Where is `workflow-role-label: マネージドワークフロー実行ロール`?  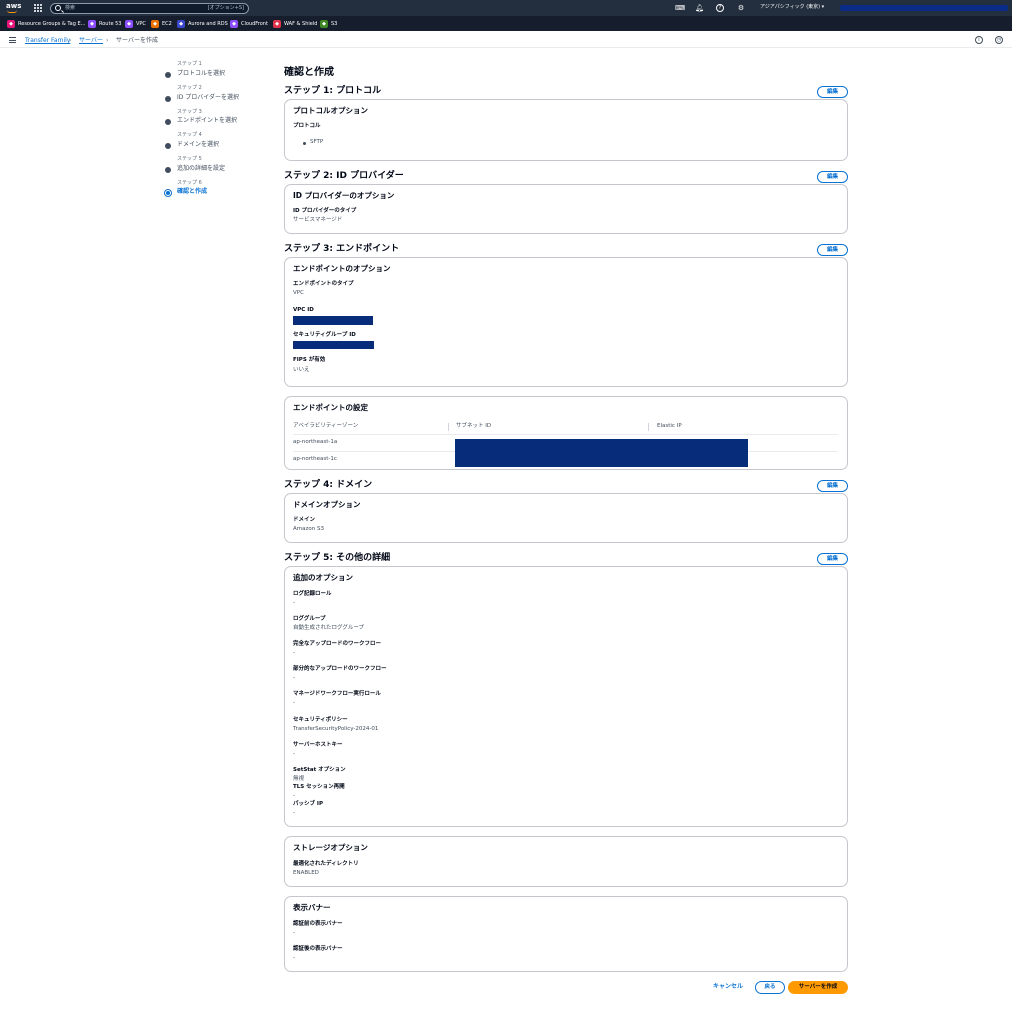
workflow-role-label: マネージドワークフロー実行ロール is located at coordinates (337, 694).